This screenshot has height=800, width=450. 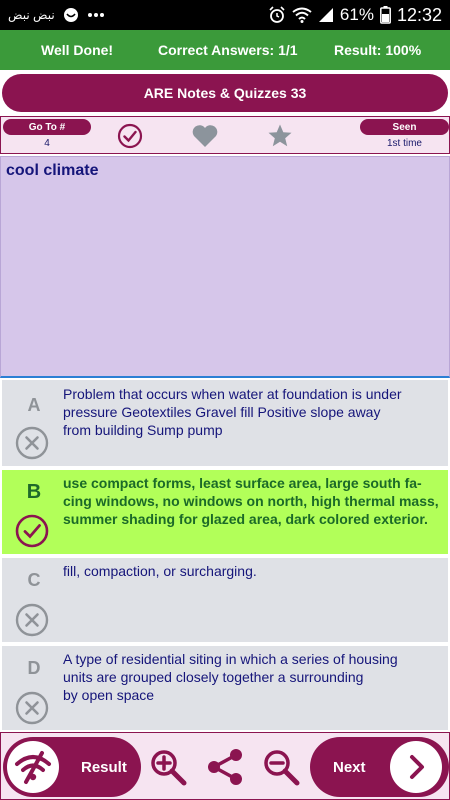 I want to click on wifi-icon, so click(x=302, y=15).